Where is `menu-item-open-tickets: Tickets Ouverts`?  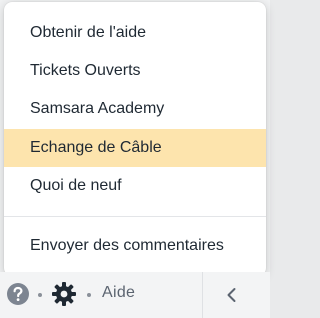
menu-item-open-tickets: Tickets Ouverts is located at coordinates (135, 71).